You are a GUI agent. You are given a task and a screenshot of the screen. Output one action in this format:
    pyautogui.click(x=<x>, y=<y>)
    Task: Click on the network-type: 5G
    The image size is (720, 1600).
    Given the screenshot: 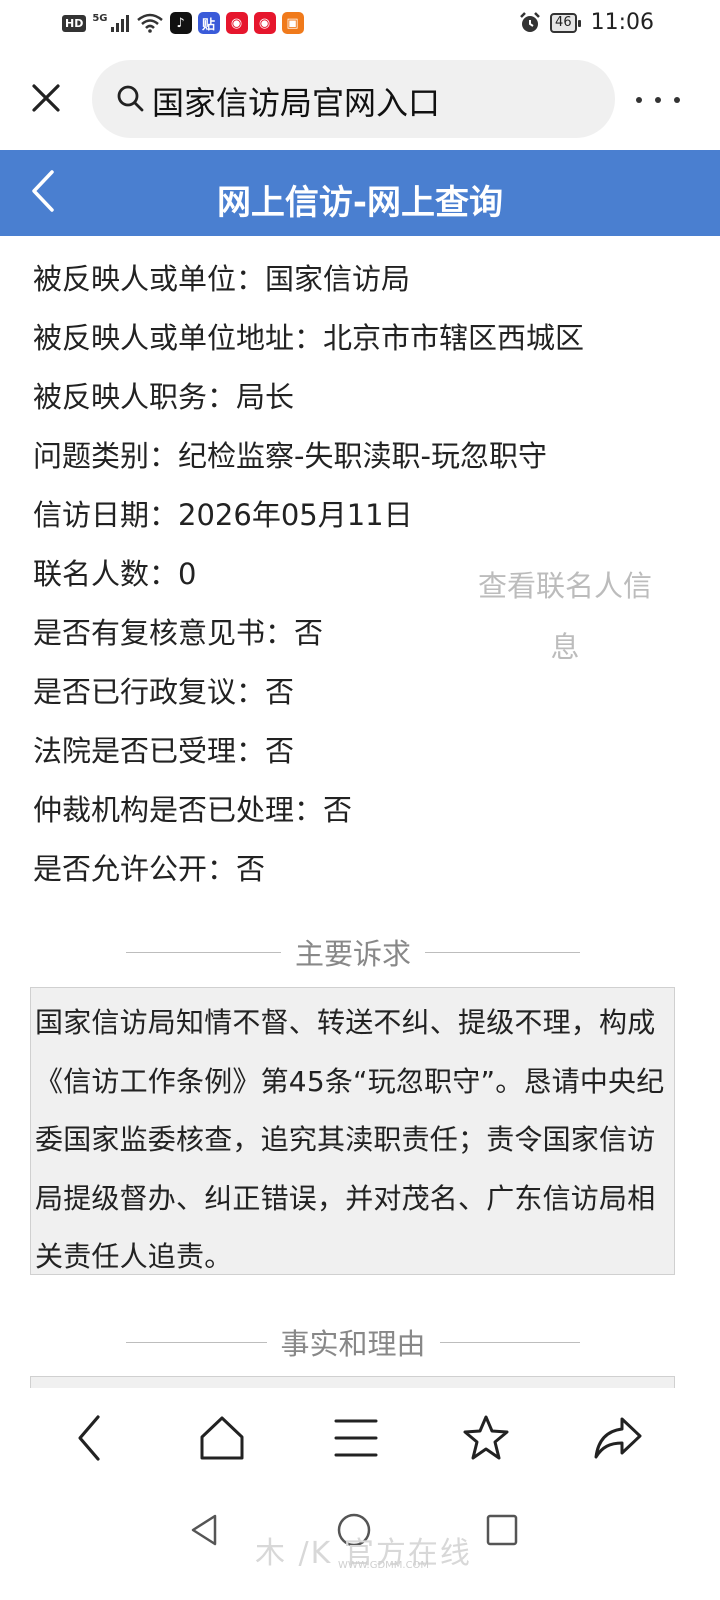 What is the action you would take?
    pyautogui.click(x=100, y=18)
    